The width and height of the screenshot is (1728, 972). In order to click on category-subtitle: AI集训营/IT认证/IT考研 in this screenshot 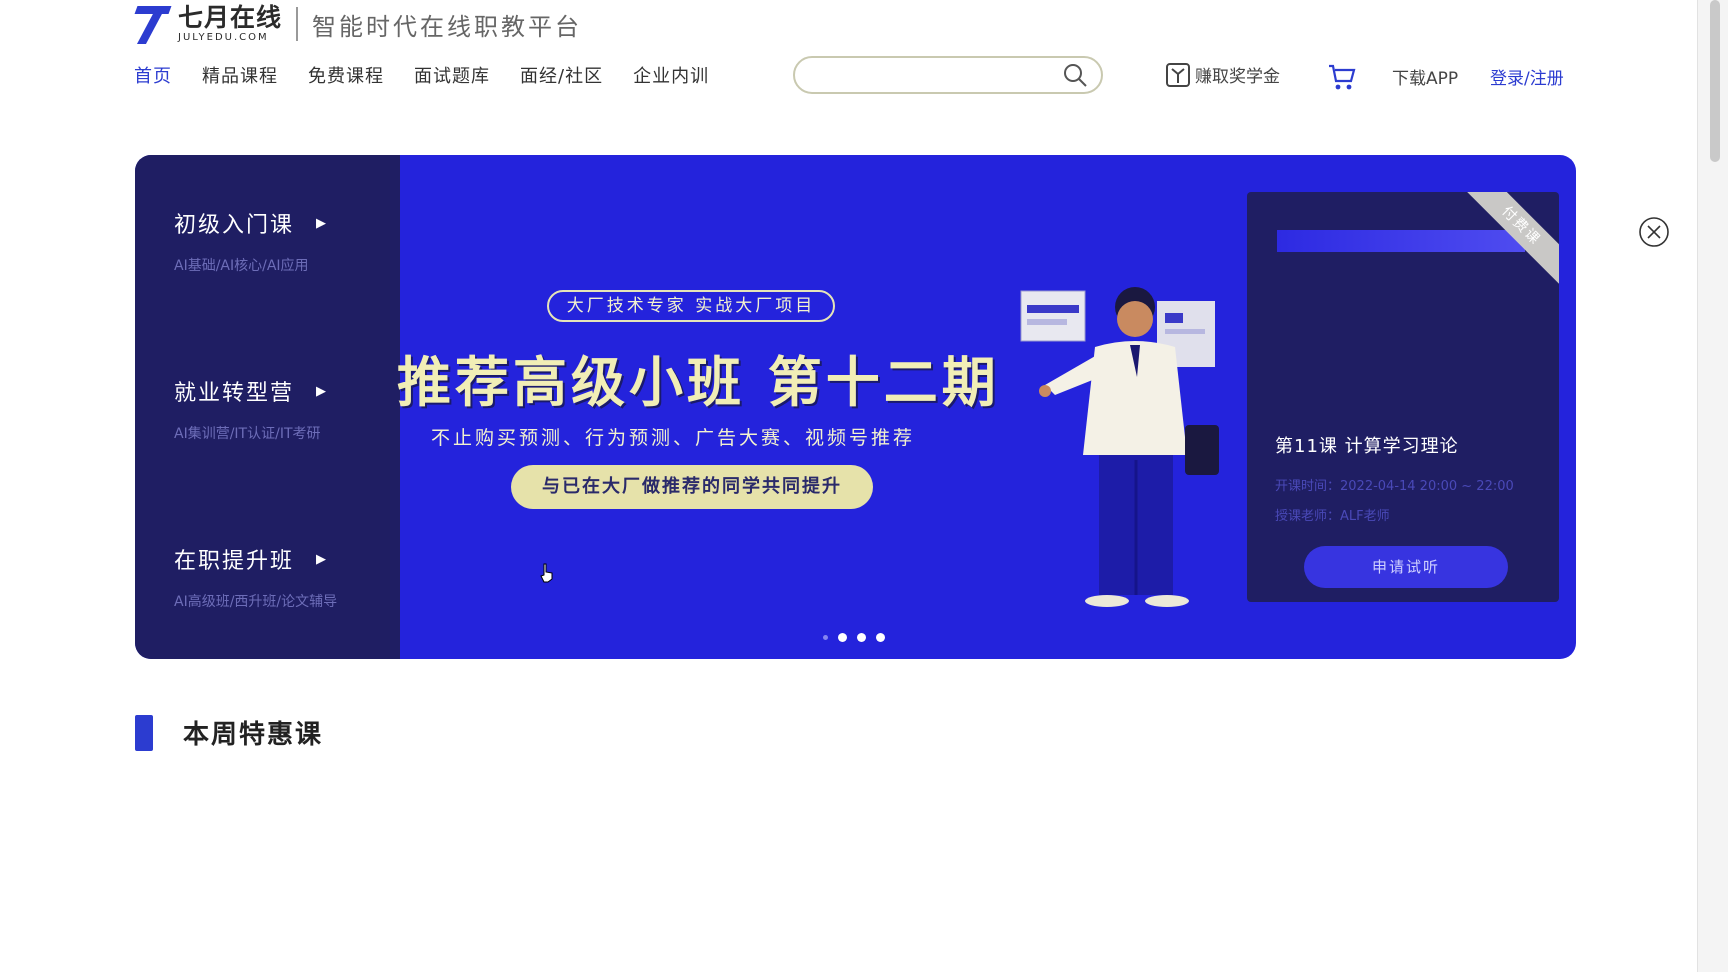, I will do `click(247, 434)`.